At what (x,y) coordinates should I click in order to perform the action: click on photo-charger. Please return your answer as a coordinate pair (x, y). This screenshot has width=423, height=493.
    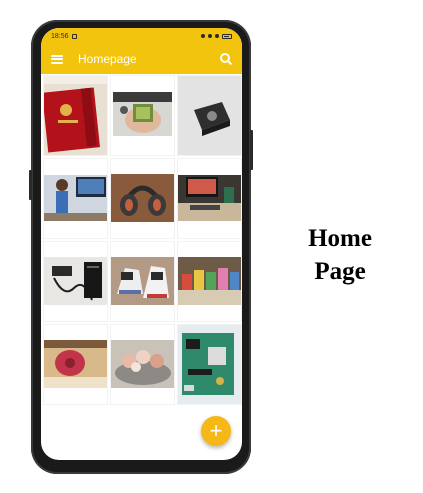
    Looking at the image, I should click on (75, 281).